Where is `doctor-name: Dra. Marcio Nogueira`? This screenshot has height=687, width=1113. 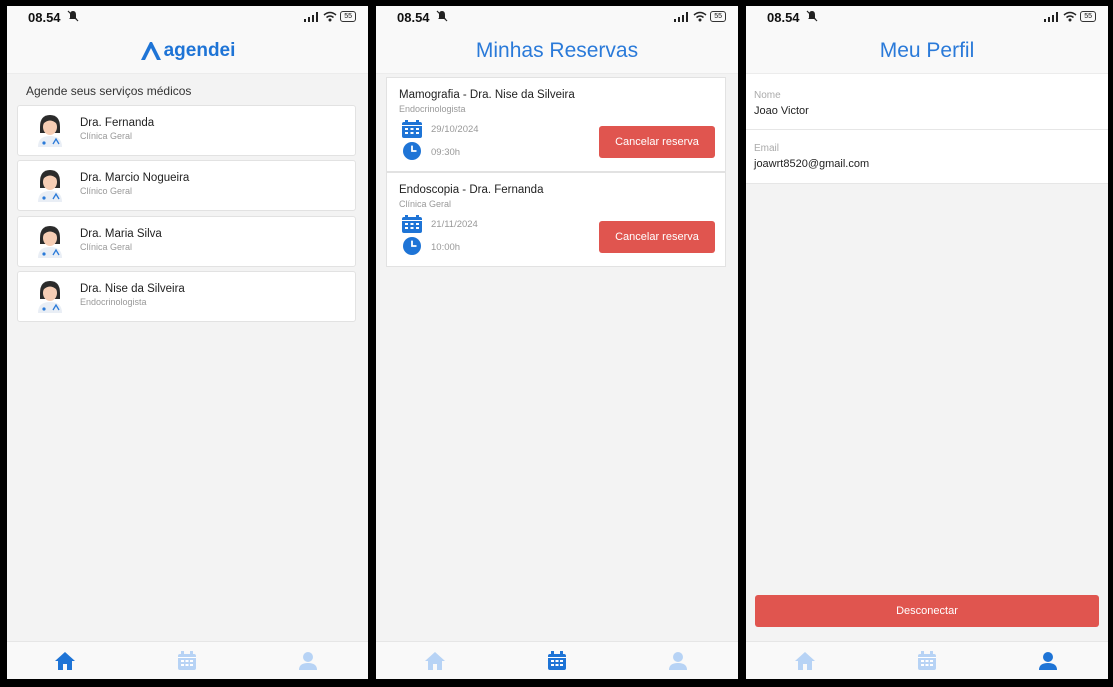
doctor-name: Dra. Marcio Nogueira is located at coordinates (135, 178).